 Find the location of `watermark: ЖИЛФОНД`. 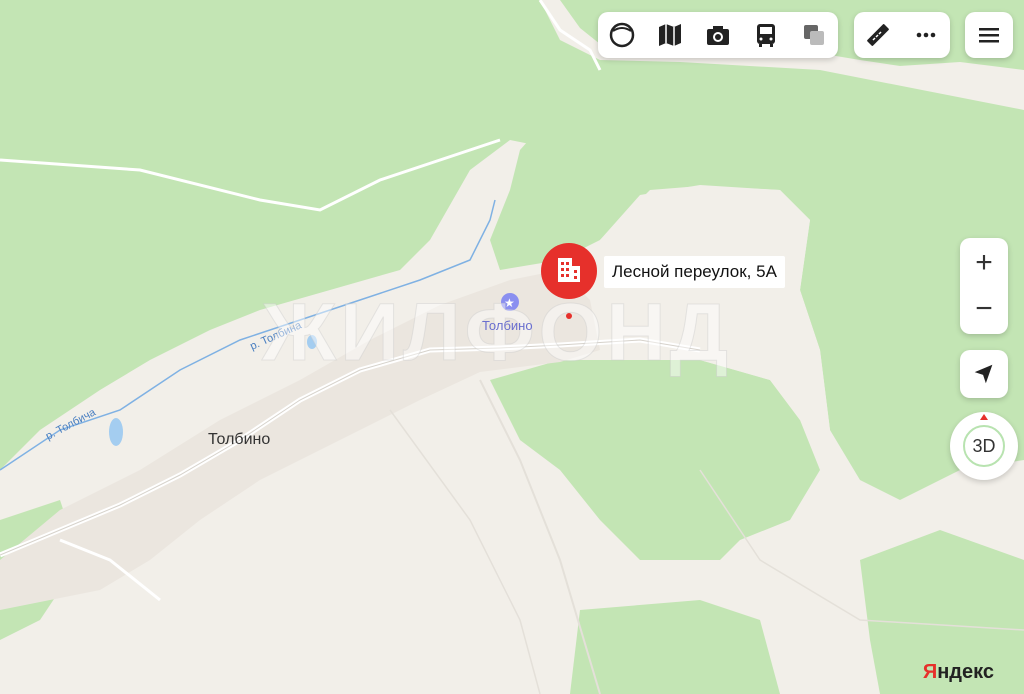

watermark: ЖИЛФОНД is located at coordinates (497, 333).